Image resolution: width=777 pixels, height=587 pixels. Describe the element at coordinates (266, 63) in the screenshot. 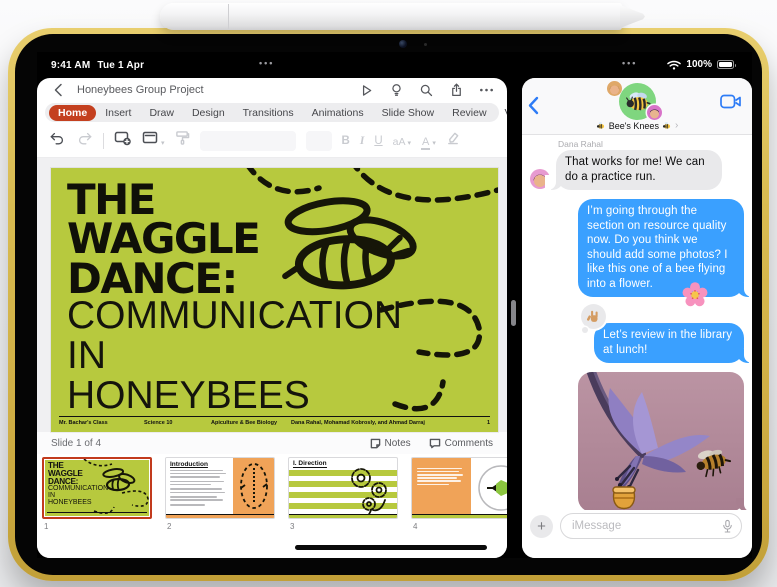

I see `left-window-controls: •••` at that location.